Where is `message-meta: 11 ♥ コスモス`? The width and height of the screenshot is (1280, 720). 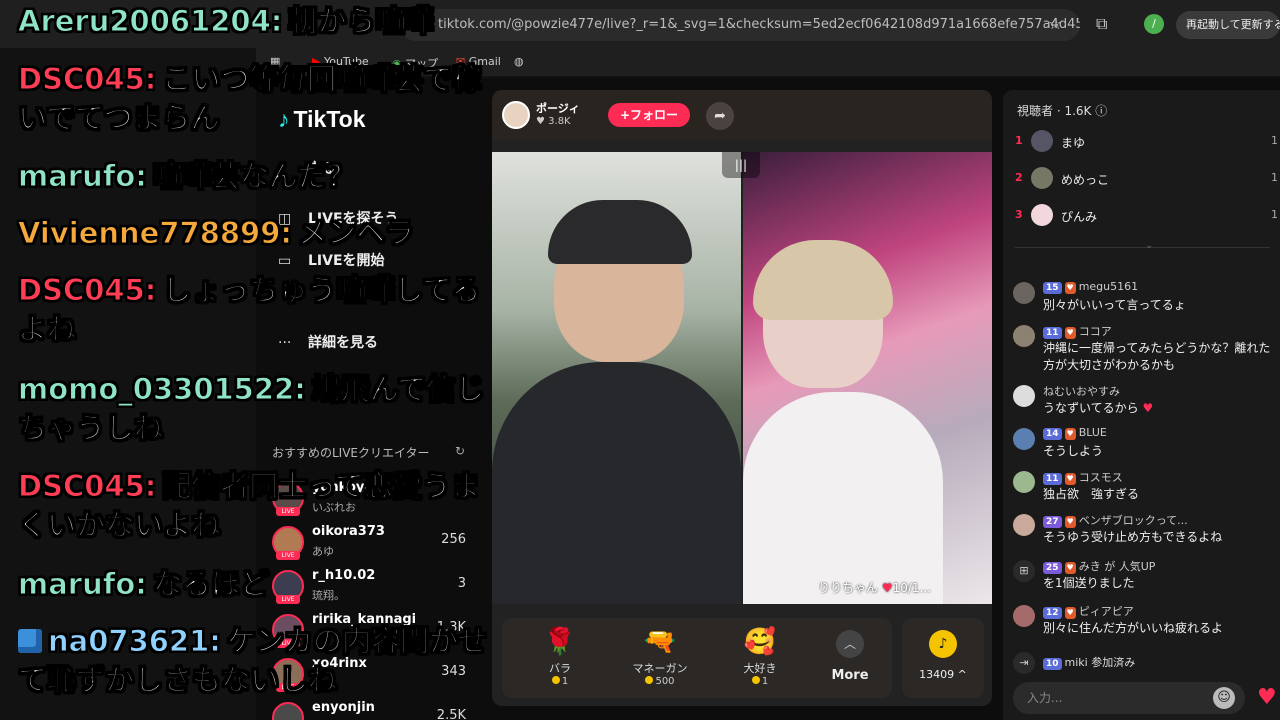
message-meta: 11 ♥ コスモス is located at coordinates (1083, 477).